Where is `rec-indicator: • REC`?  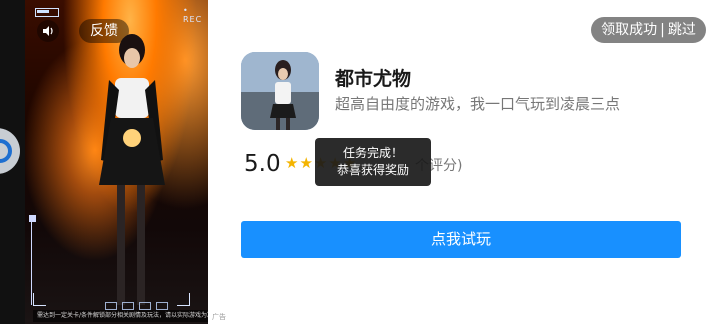
rec-indicator: • REC is located at coordinates (193, 15).